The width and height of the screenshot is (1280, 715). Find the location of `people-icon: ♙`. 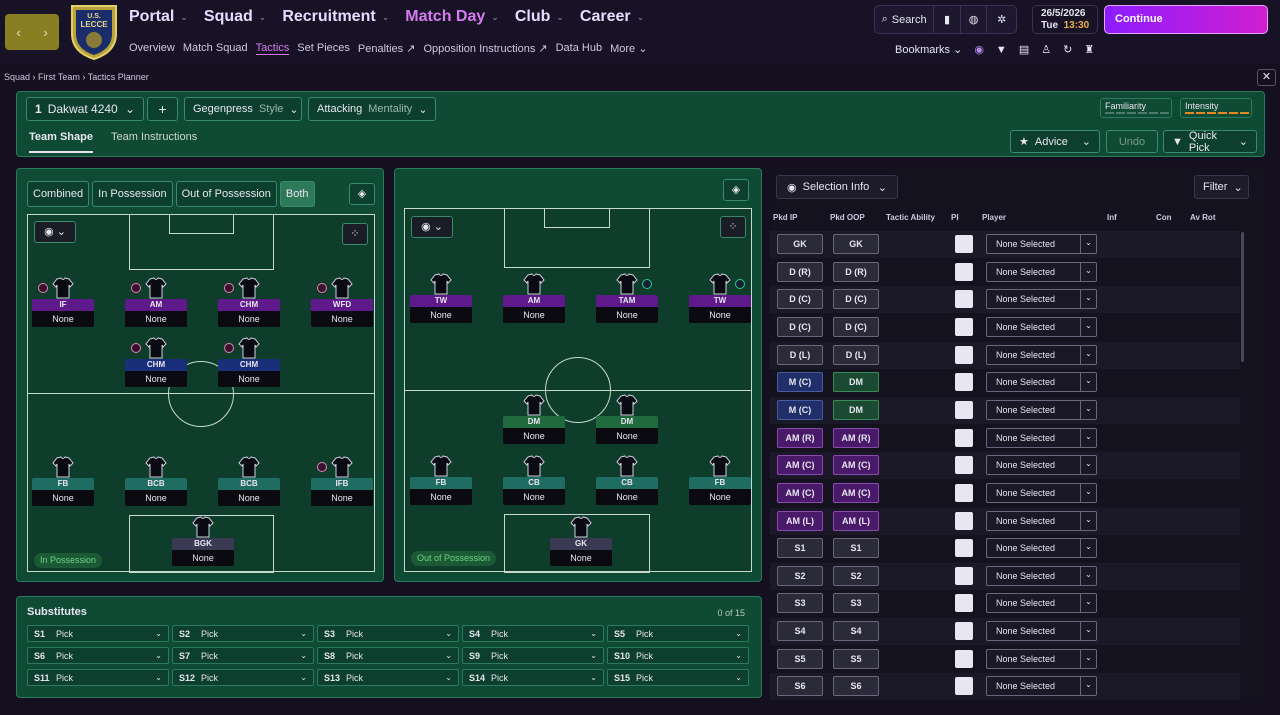

people-icon: ♙ is located at coordinates (1046, 49).